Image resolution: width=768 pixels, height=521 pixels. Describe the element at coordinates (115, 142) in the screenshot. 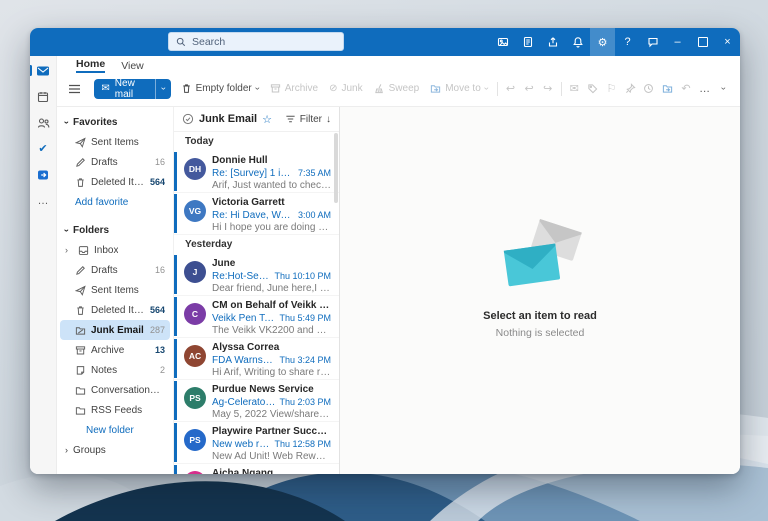

I see `sidebar-item-sent-items: Sent Items` at that location.